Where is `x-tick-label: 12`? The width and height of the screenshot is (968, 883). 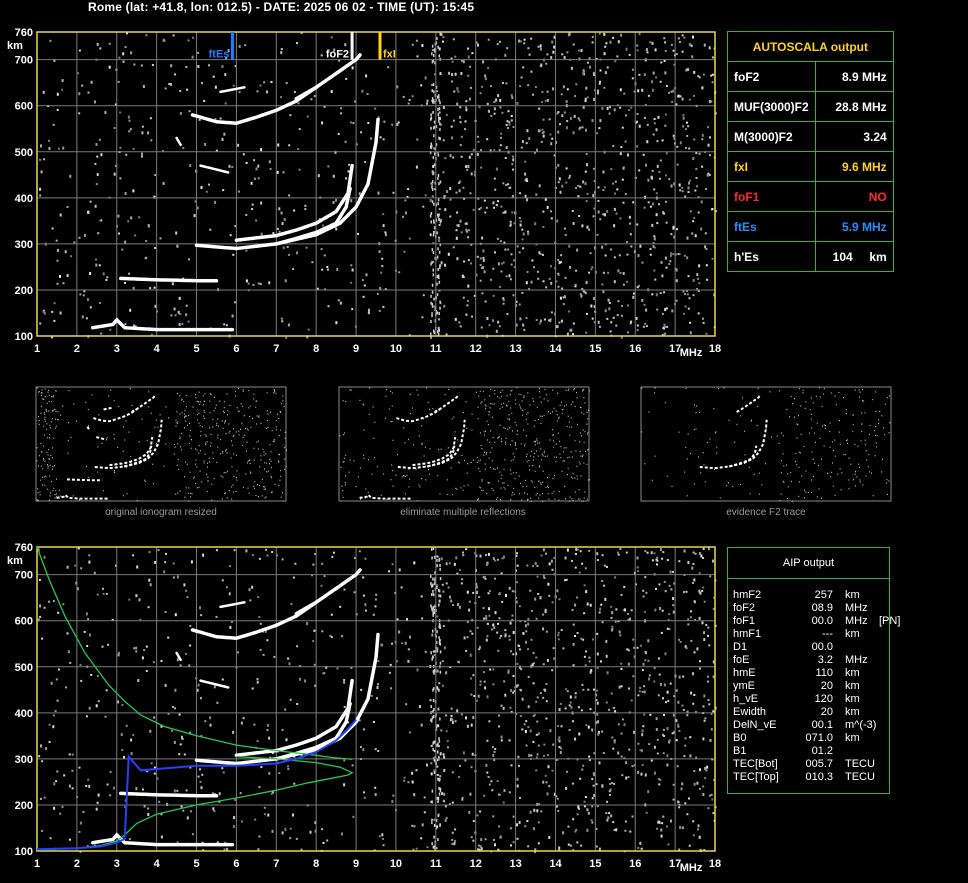
x-tick-label: 12 is located at coordinates (476, 864).